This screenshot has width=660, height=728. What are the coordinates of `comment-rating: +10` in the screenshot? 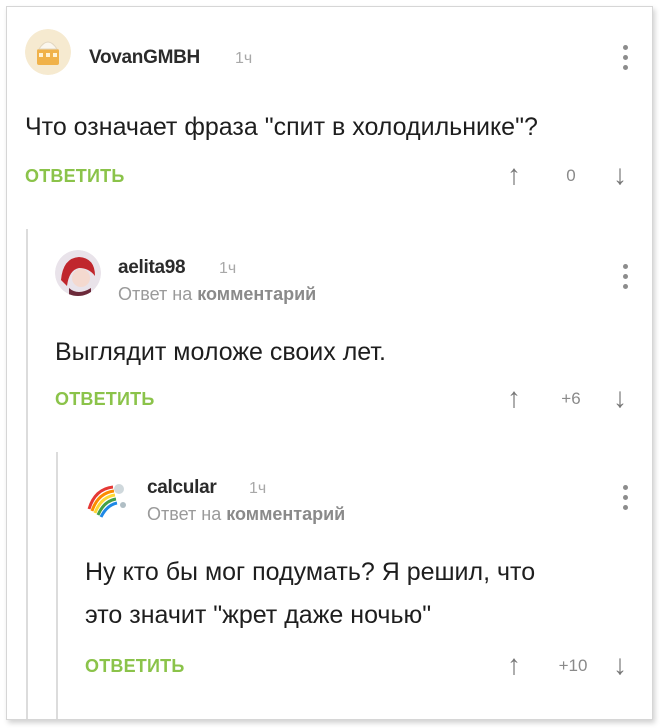 It's located at (573, 665).